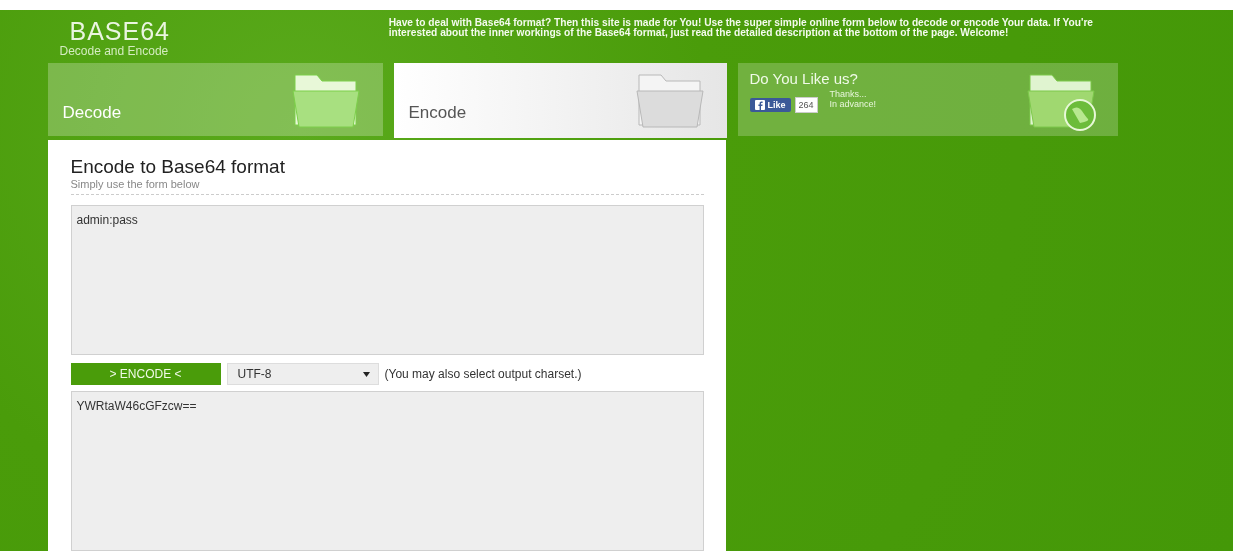  What do you see at coordinates (741, 29) in the screenshot?
I see `intro-text: Have to deal with Base64 format? Then this site is made for You! Use the super simple online form below to decode or encode Your data. If You're interested about the inner workings of the Base64 format, just read the detailed description at the bottom of the page. Welcome!` at bounding box center [741, 29].